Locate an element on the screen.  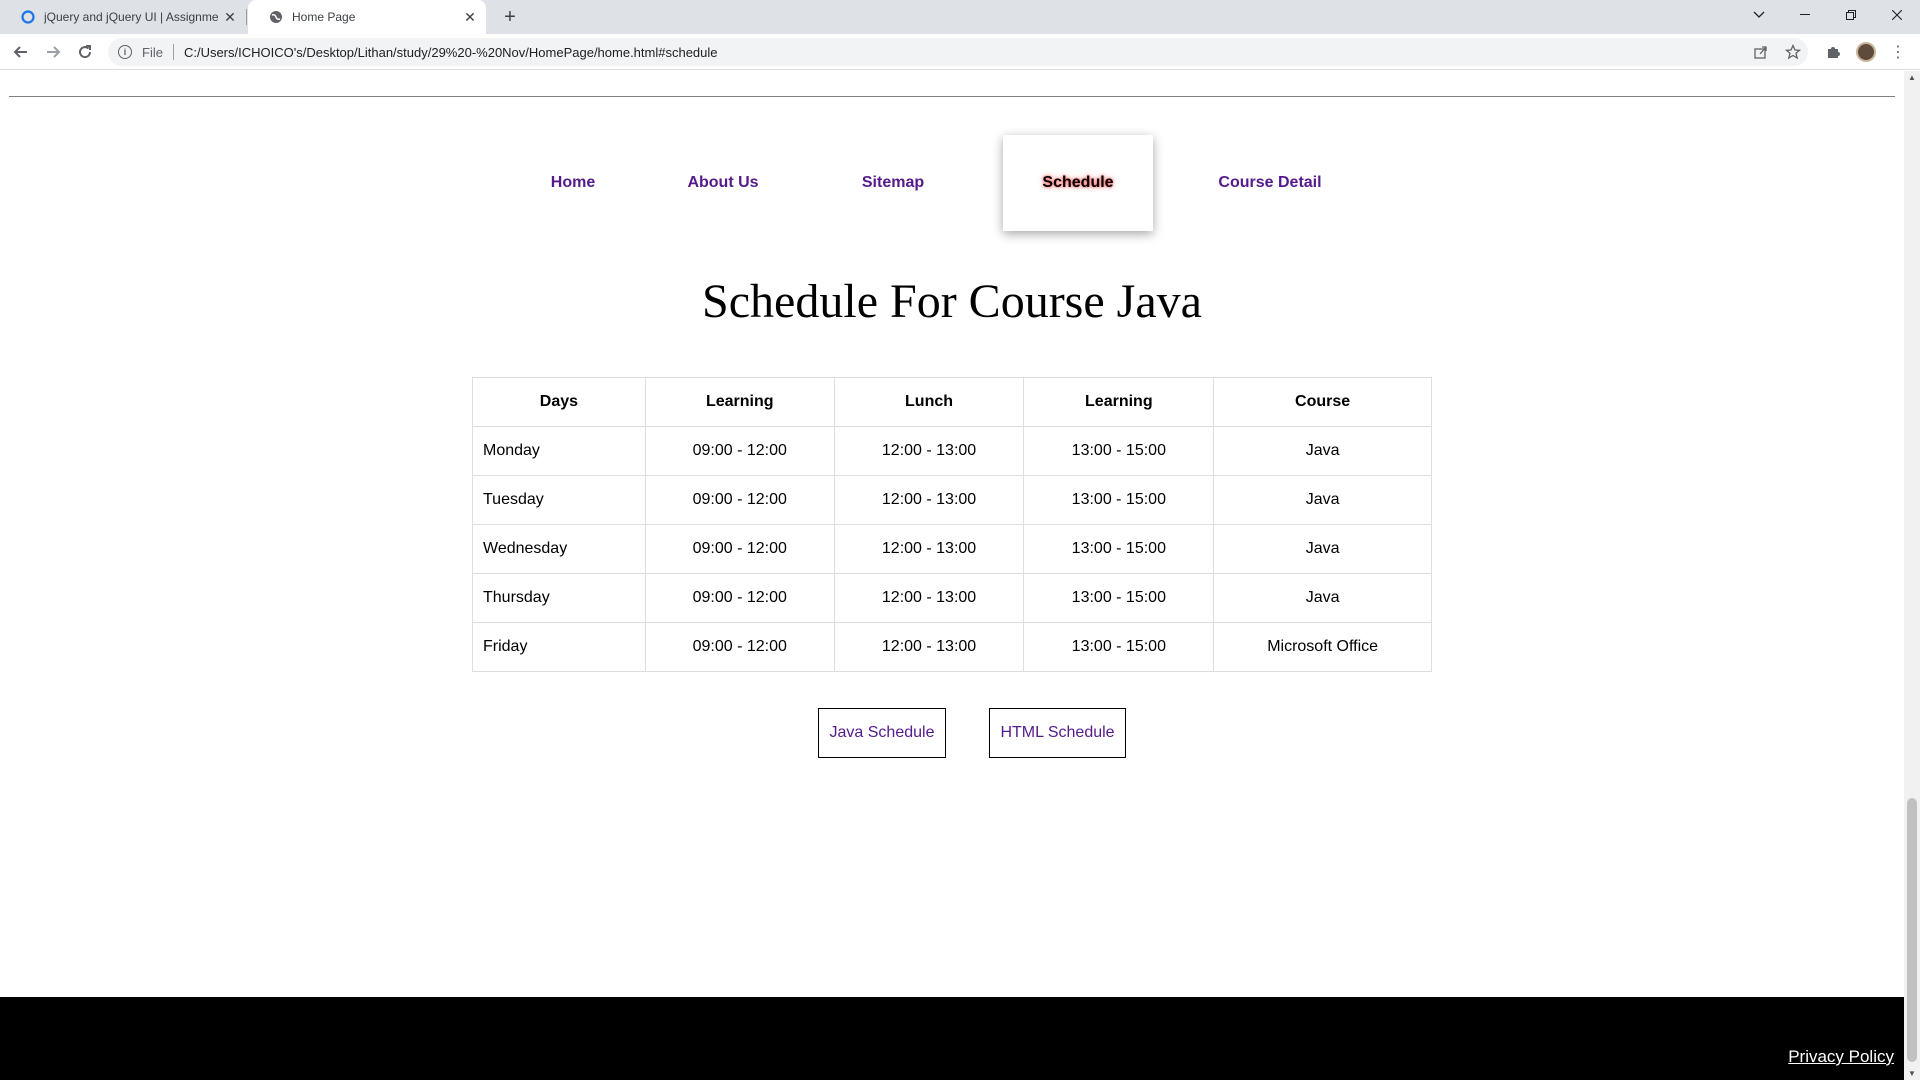
html-schedule-button: HTML Schedule is located at coordinates (1057, 733).